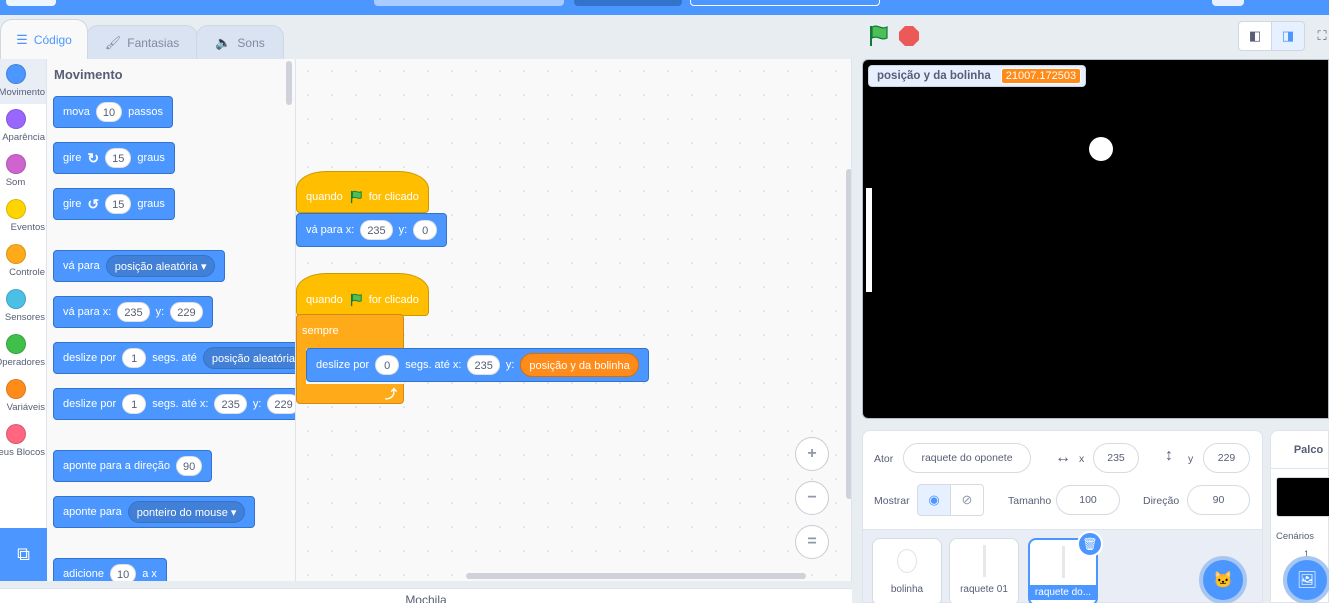 The height and width of the screenshot is (603, 1329). I want to click on choose-sprite-button: 🐱, so click(1223, 579).